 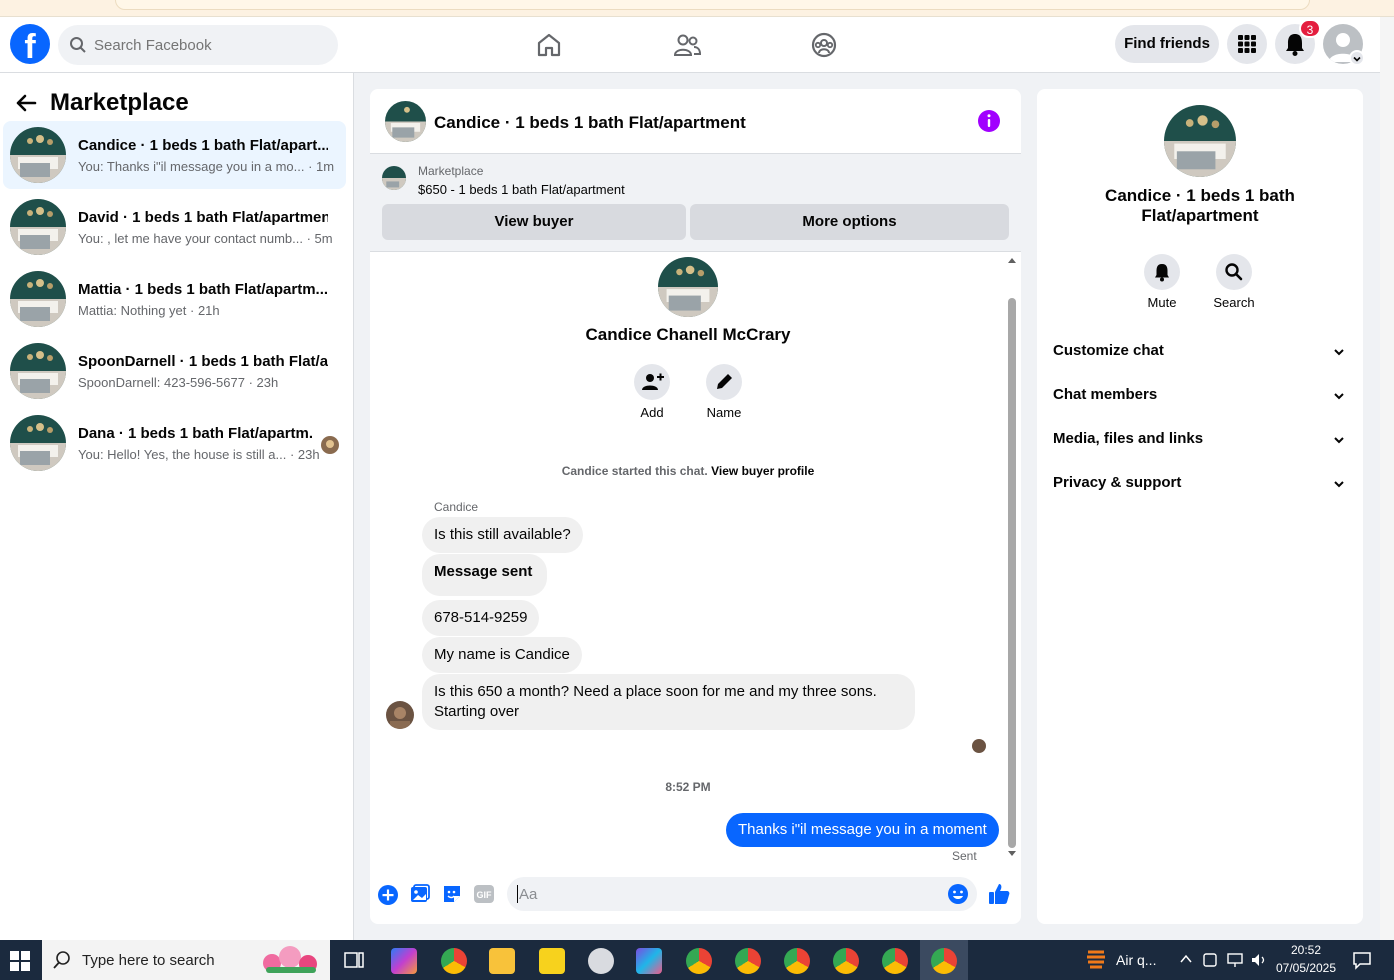 What do you see at coordinates (1200, 141) in the screenshot?
I see `details-avatar` at bounding box center [1200, 141].